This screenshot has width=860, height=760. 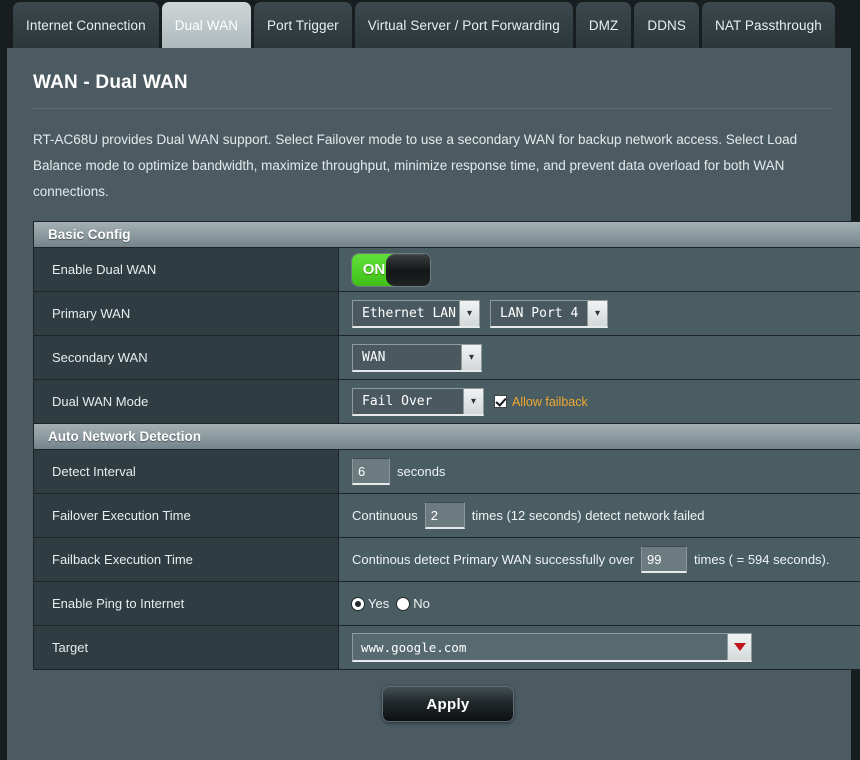 I want to click on tab-internet-connection: Internet Connection, so click(x=86, y=25).